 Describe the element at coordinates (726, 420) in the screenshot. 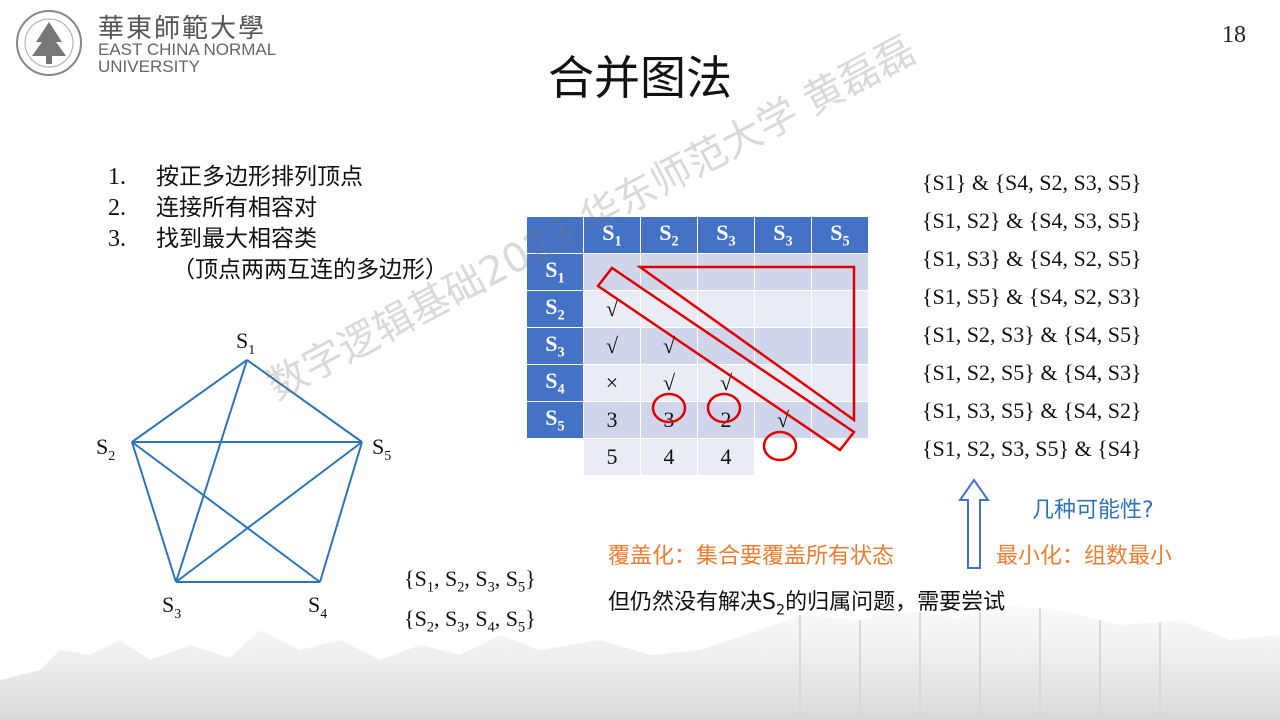

I see `table-cell: 2` at that location.